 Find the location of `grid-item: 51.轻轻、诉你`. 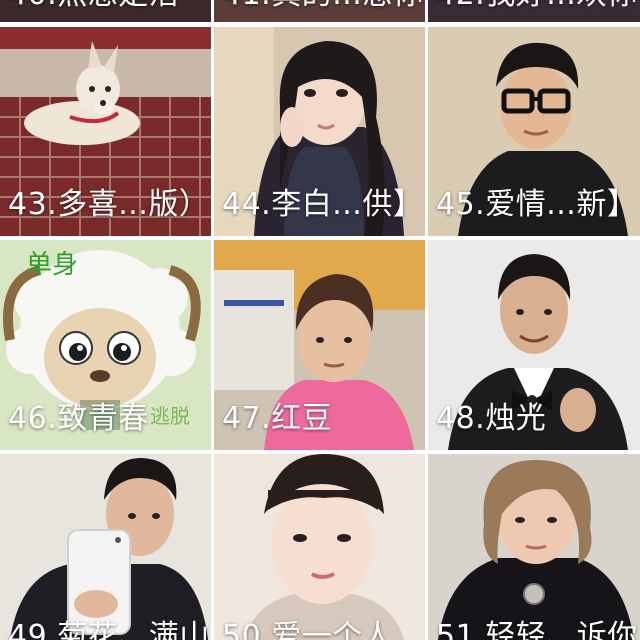

grid-item: 51.轻轻、诉你 is located at coordinates (534, 547).